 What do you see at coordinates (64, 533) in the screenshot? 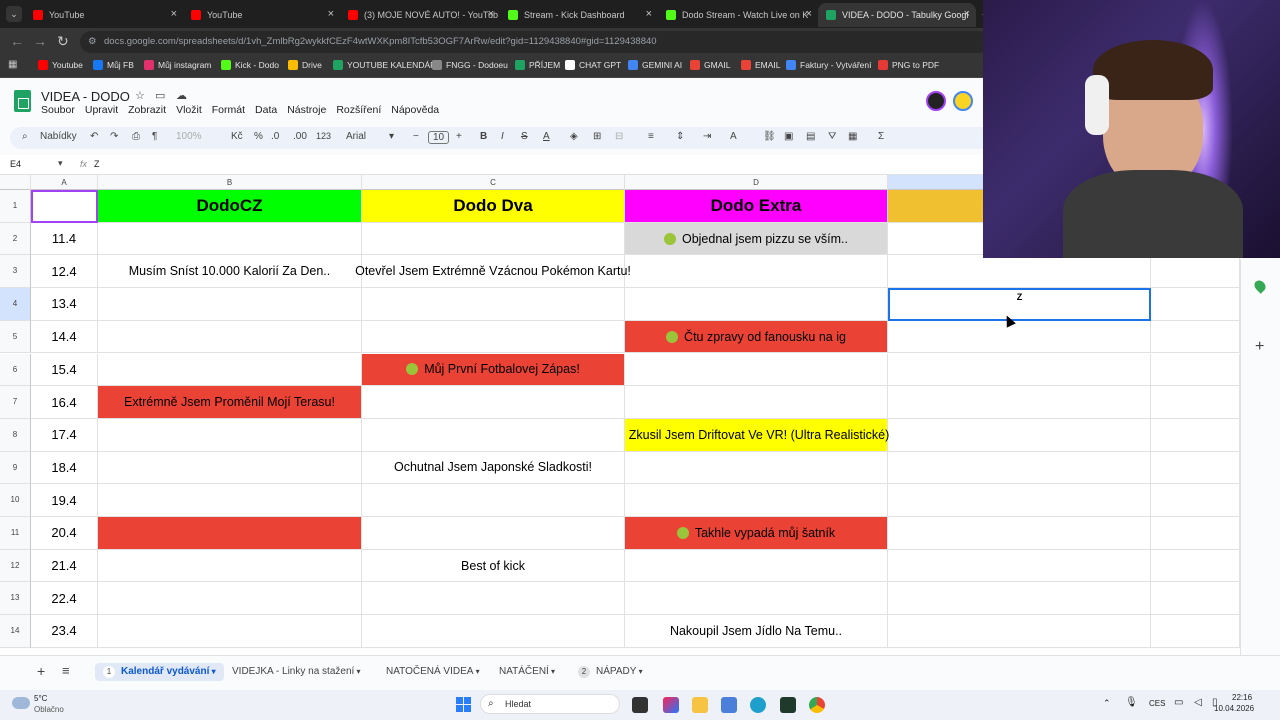
I see `date-cell: 20.4` at bounding box center [64, 533].